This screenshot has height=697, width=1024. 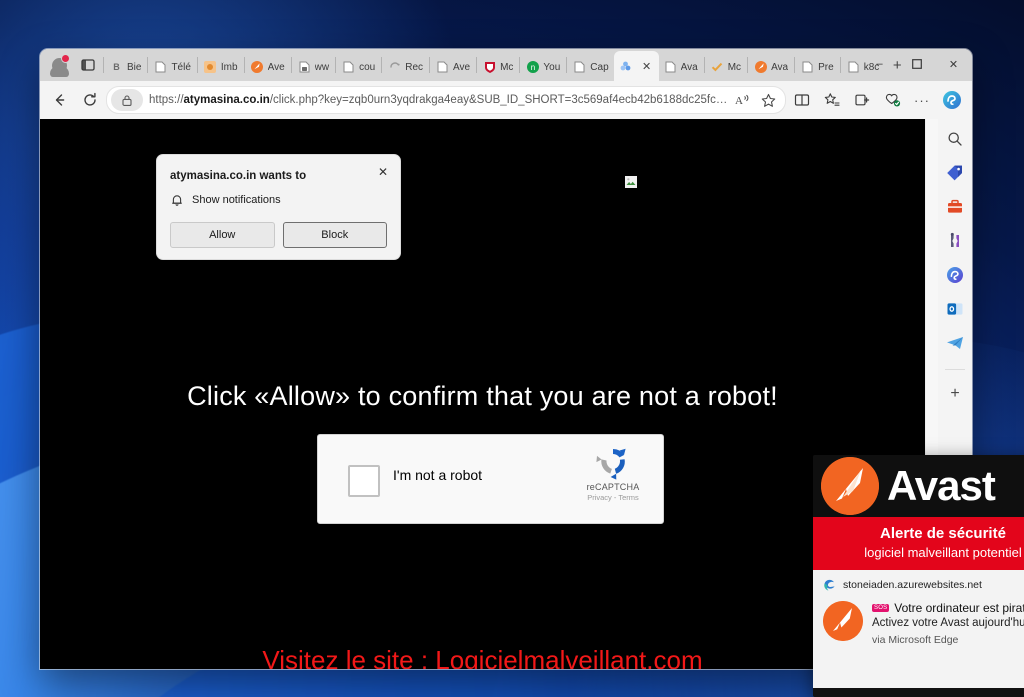 What do you see at coordinates (802, 100) in the screenshot?
I see `split-screen-icon` at bounding box center [802, 100].